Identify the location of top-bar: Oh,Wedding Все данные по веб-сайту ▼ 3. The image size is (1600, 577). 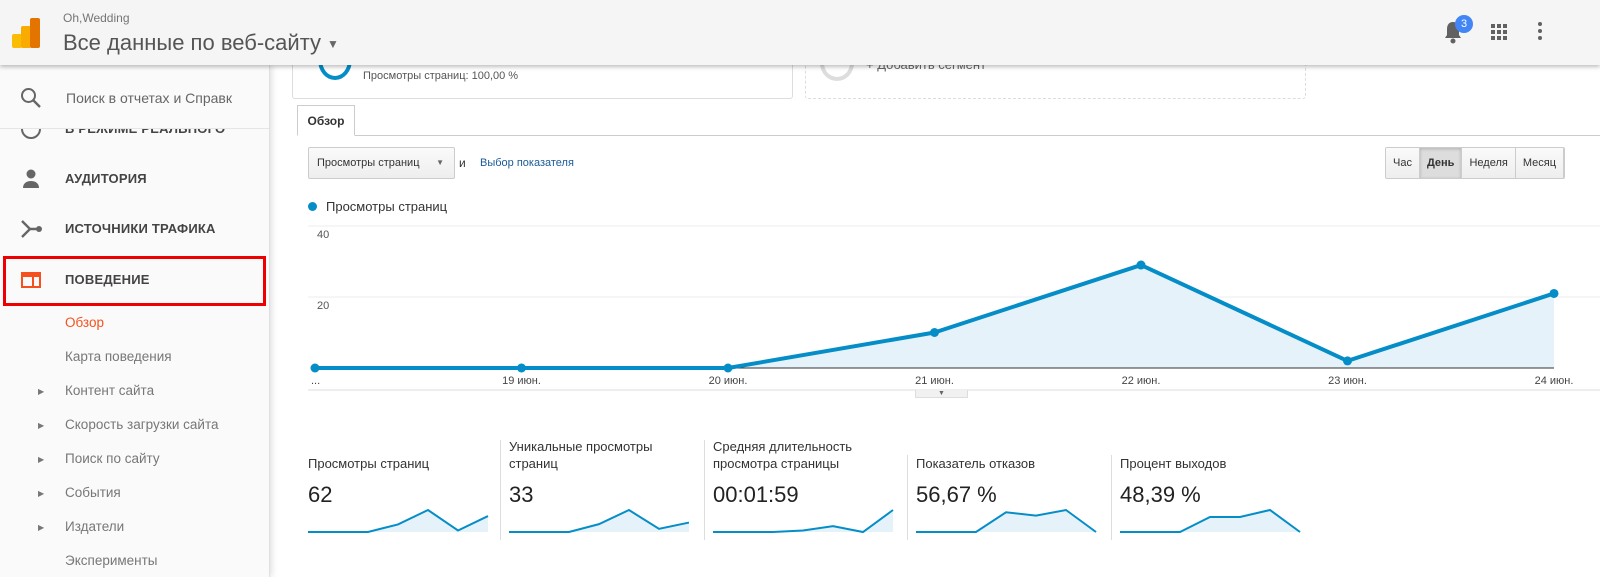
(800, 32).